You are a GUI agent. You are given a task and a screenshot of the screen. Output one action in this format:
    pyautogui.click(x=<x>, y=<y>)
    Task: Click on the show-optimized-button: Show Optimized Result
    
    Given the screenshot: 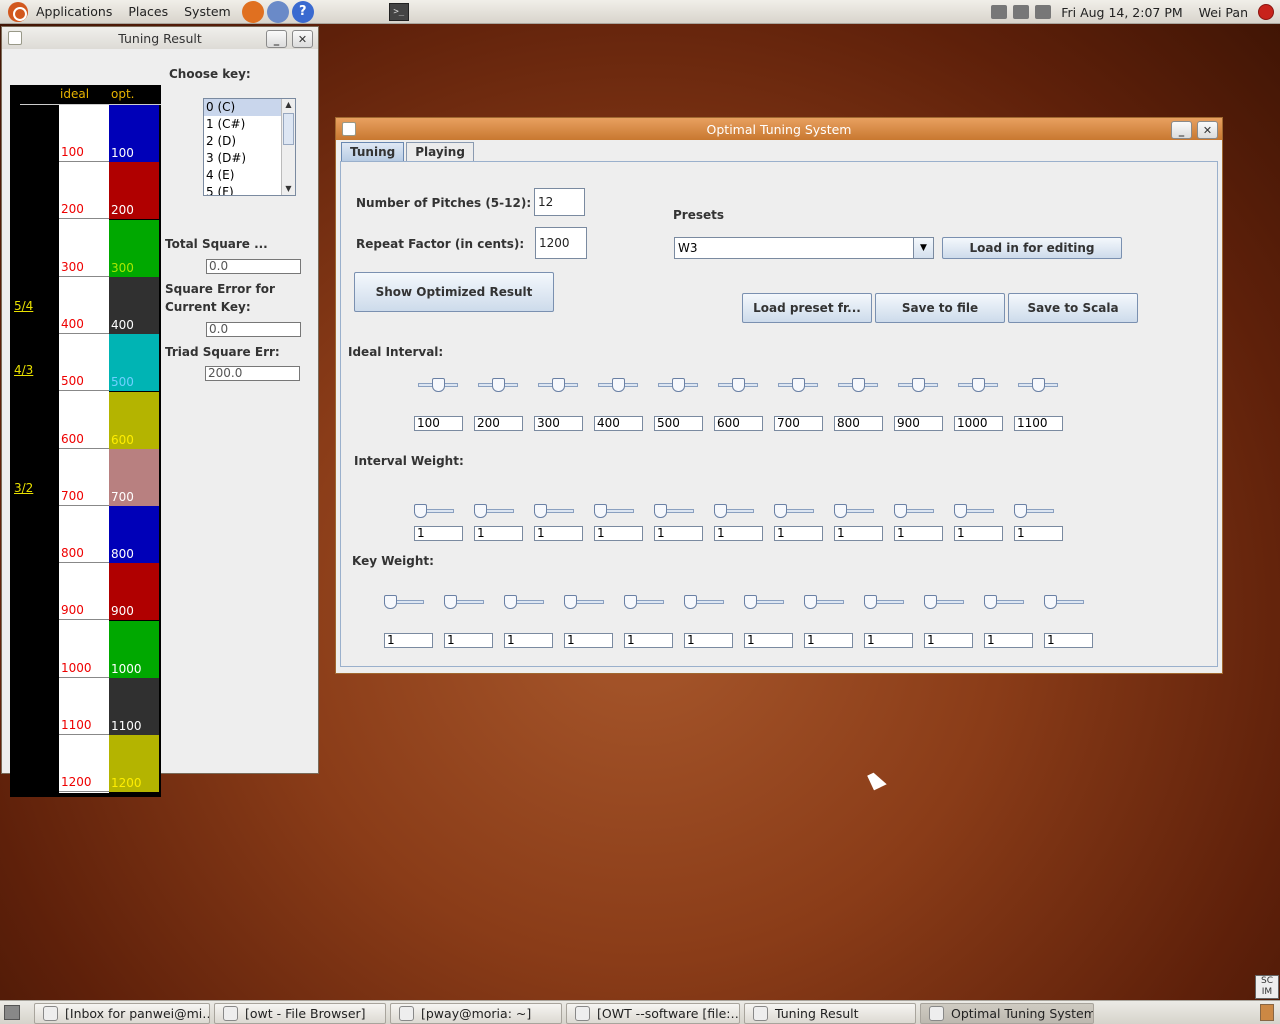 What is the action you would take?
    pyautogui.click(x=454, y=292)
    